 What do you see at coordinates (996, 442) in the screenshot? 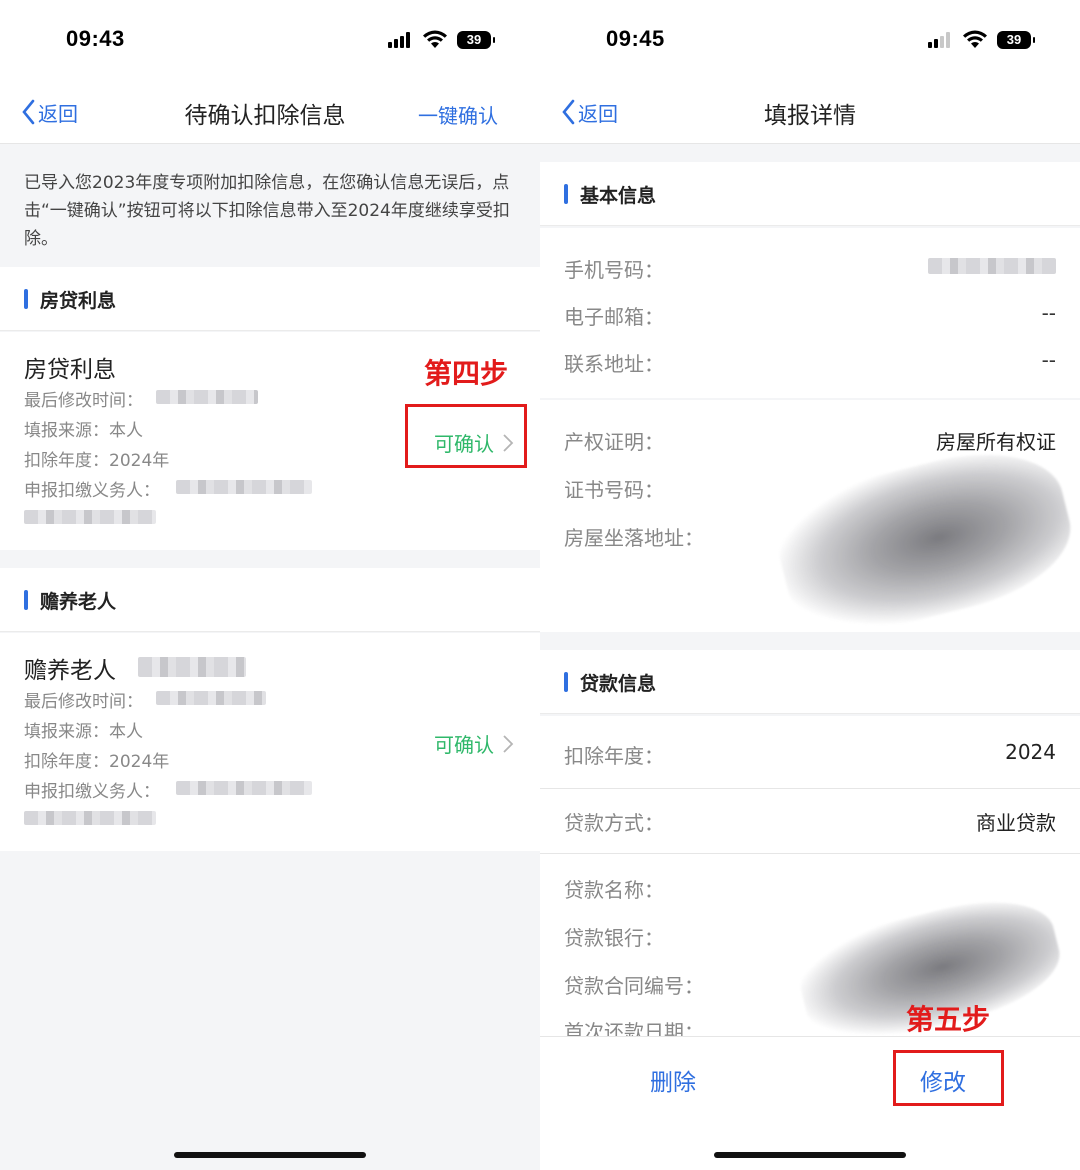
I see `certificate-value: 房屋所有权证` at bounding box center [996, 442].